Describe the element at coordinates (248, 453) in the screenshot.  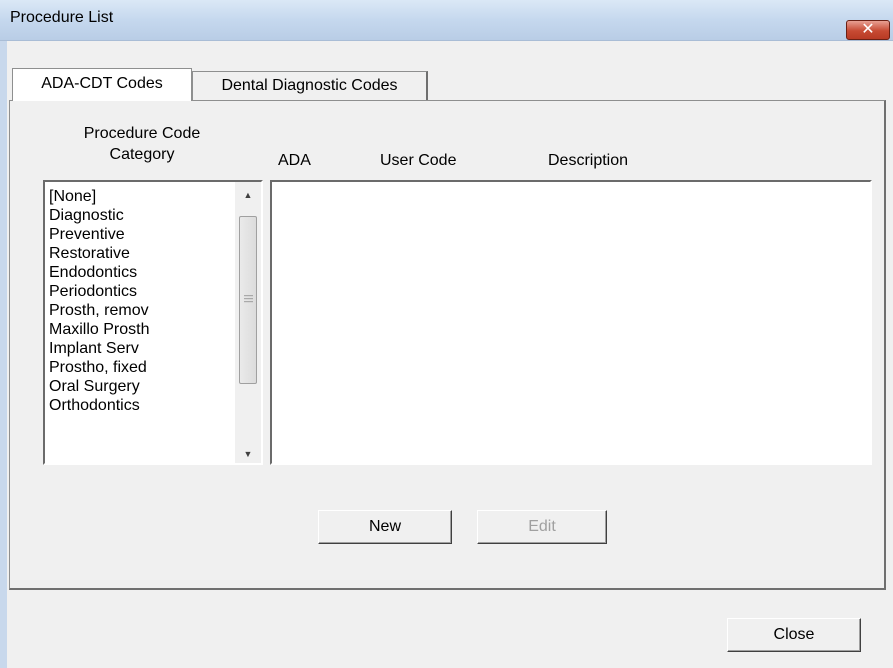
I see `scroll-down-arrow-icon: ▼` at that location.